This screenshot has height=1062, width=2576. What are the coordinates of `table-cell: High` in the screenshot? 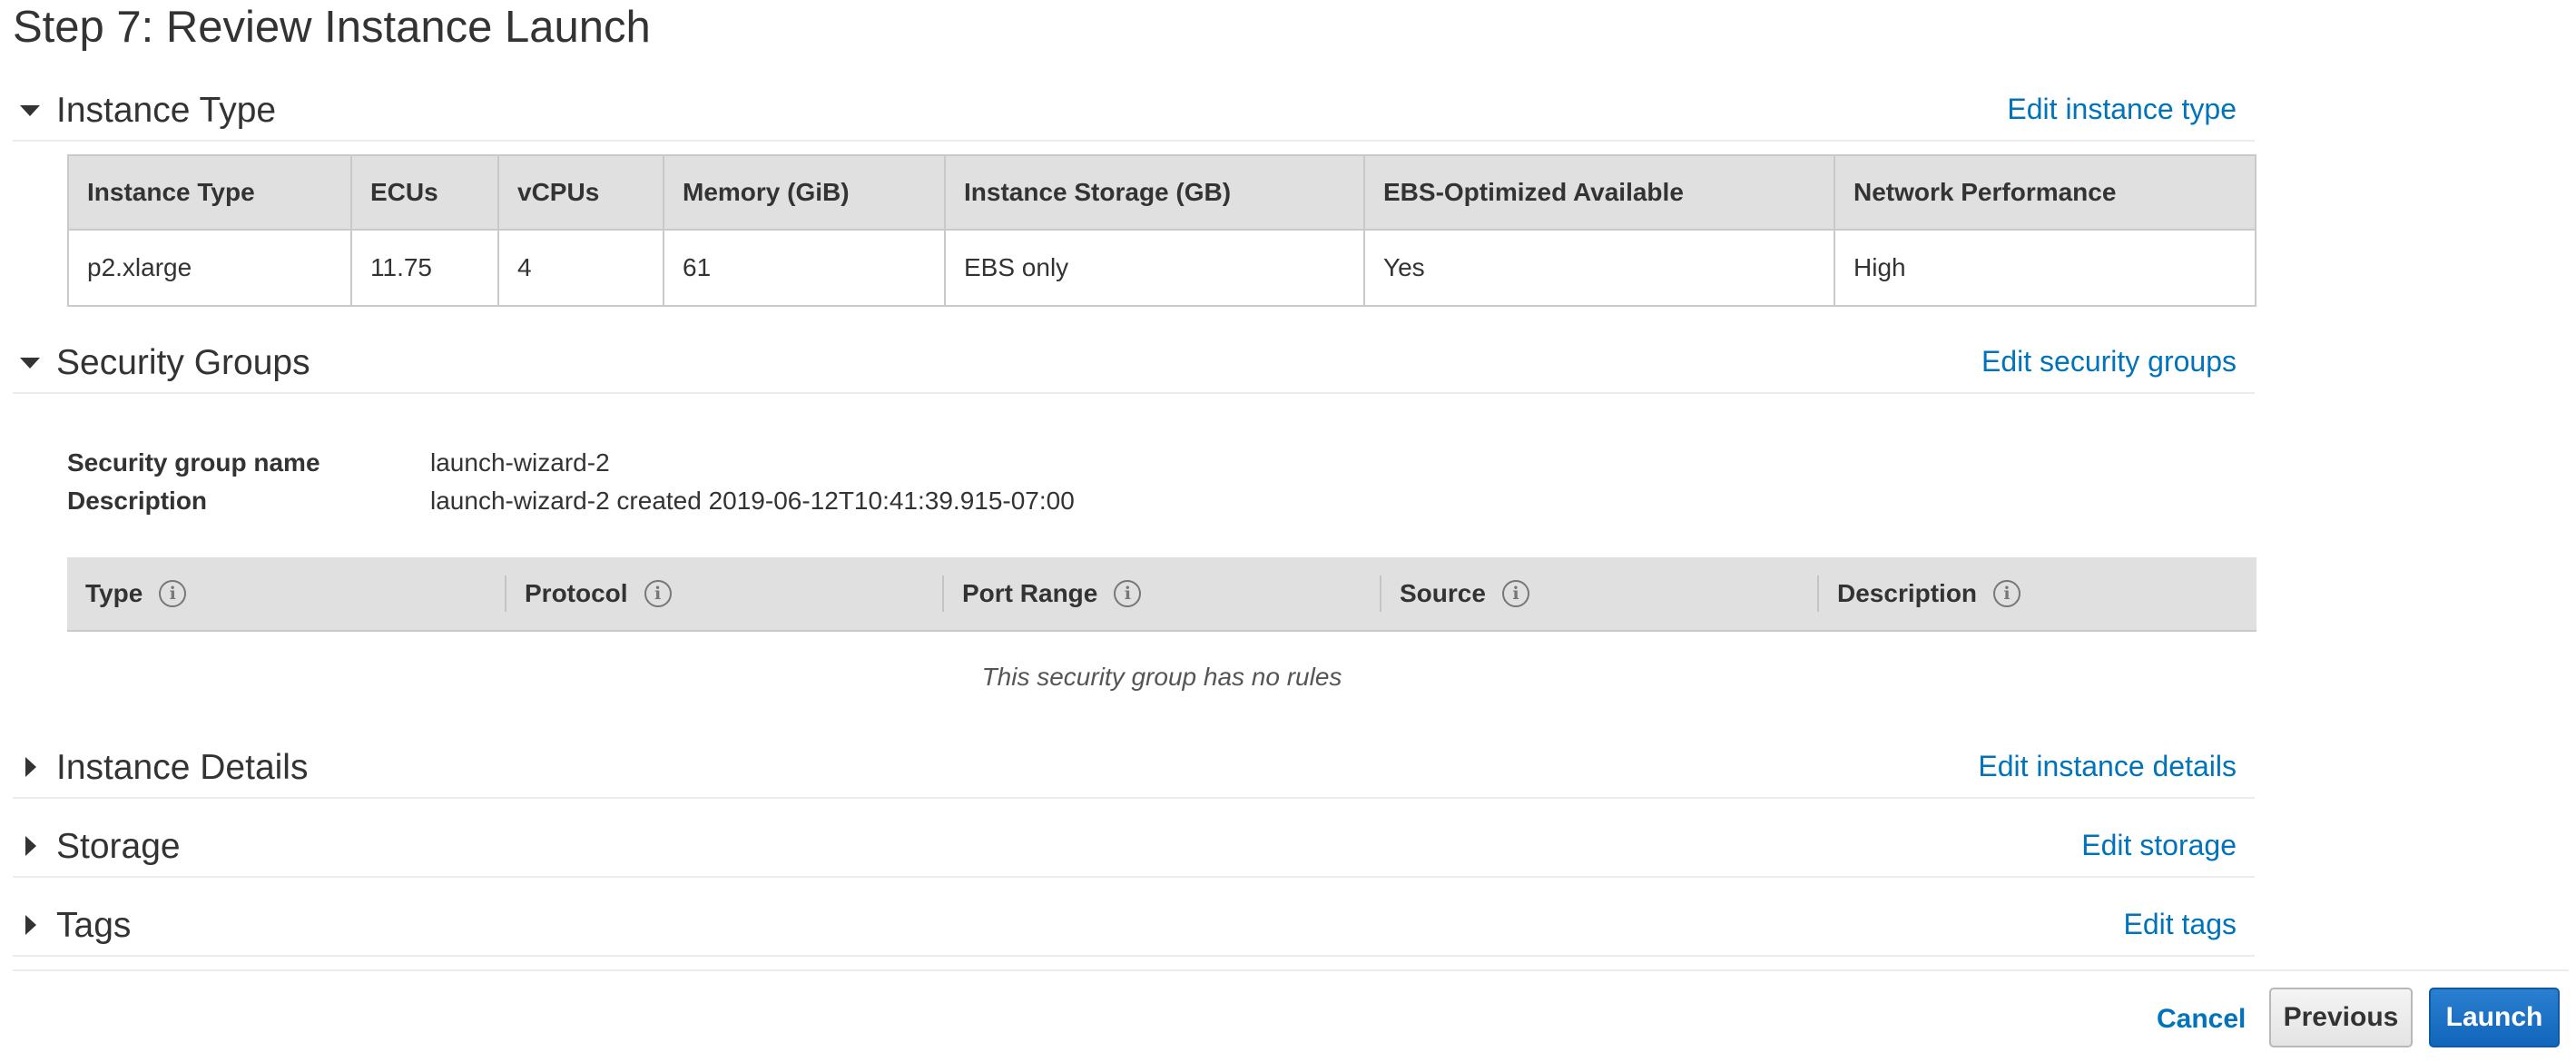 It's located at (2045, 268).